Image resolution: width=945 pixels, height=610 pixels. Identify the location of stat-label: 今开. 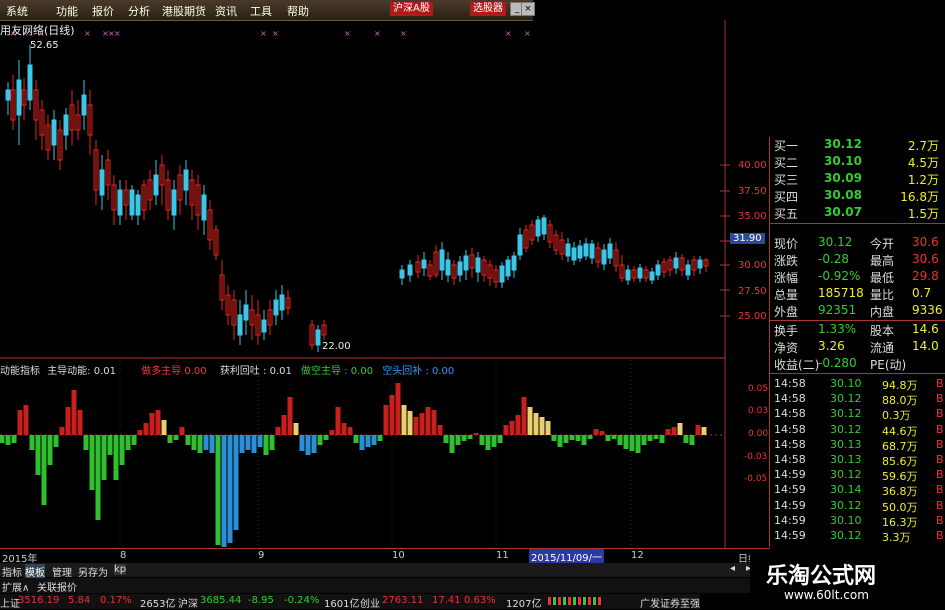
(882, 244).